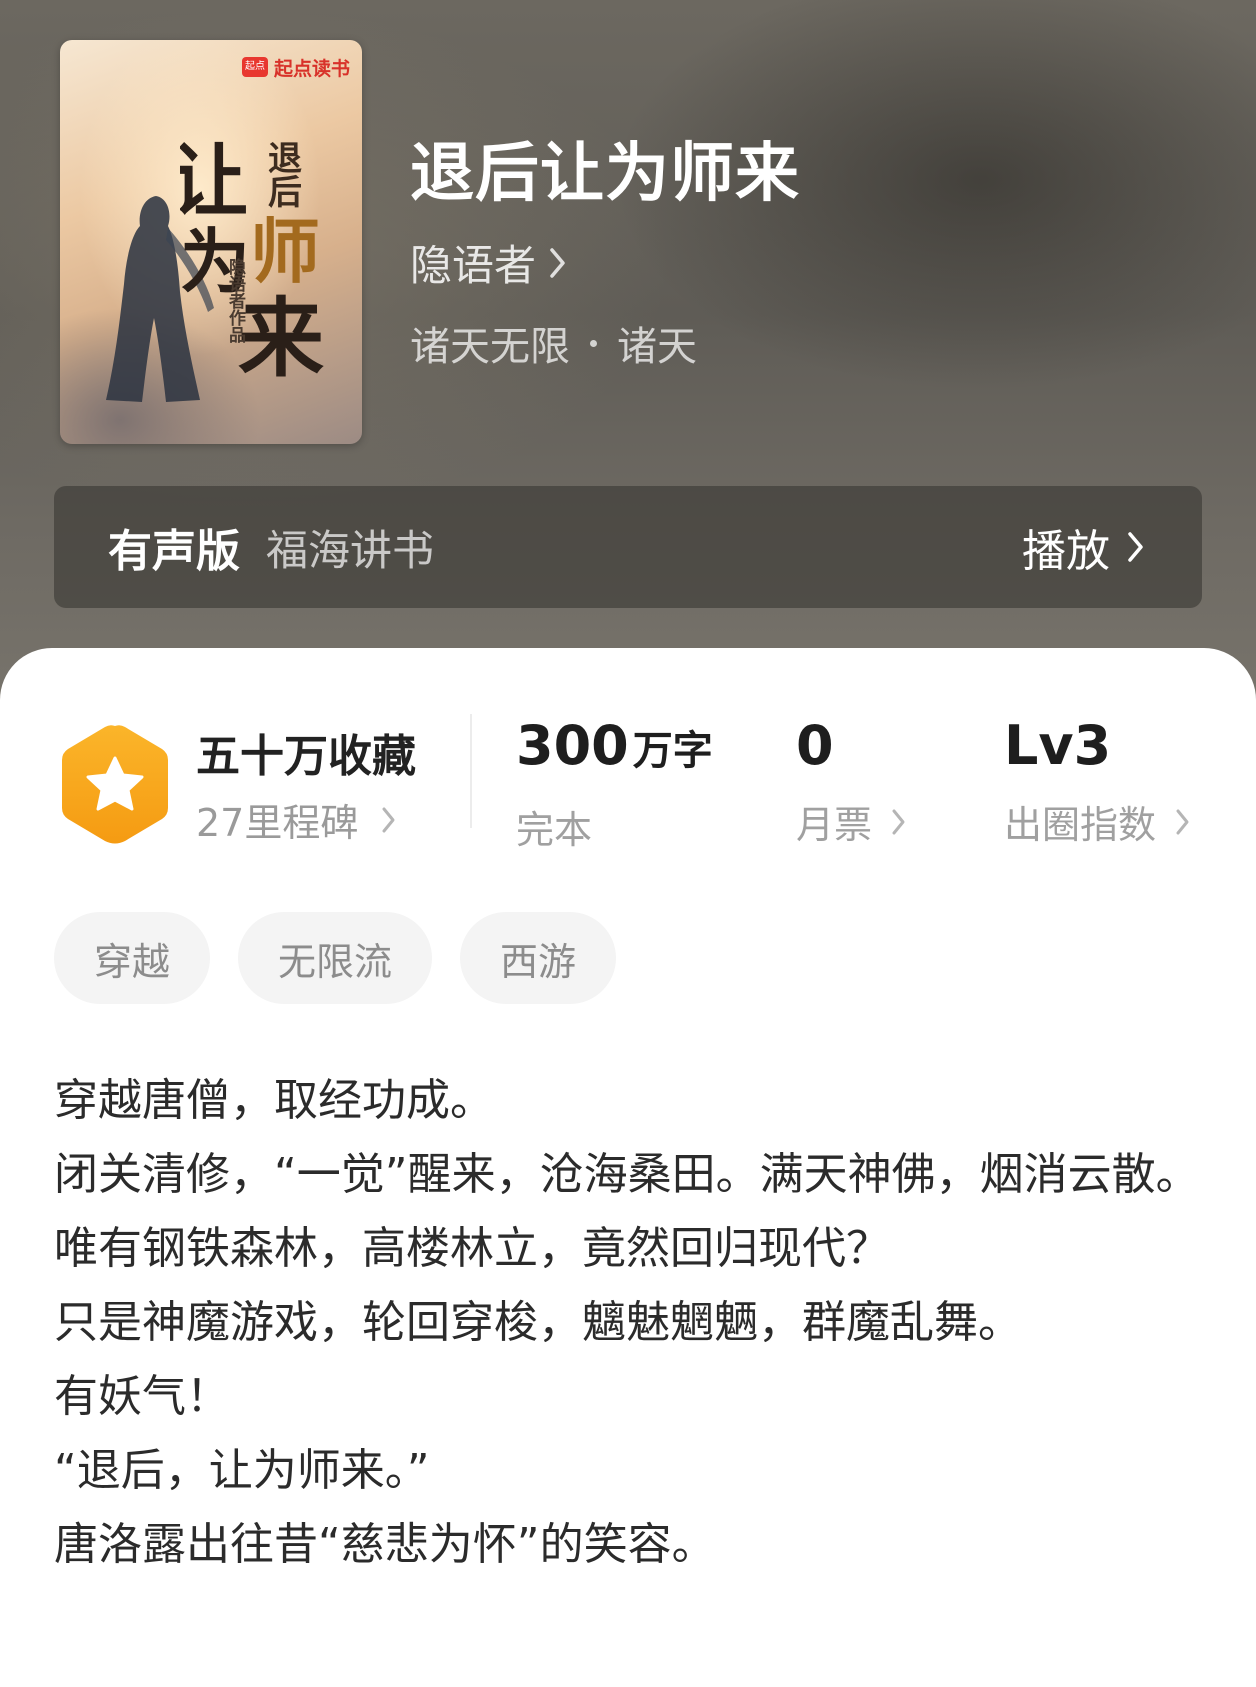 Image resolution: width=1256 pixels, height=1687 pixels. I want to click on tag-list: 穿越 无限流 西游, so click(335, 958).